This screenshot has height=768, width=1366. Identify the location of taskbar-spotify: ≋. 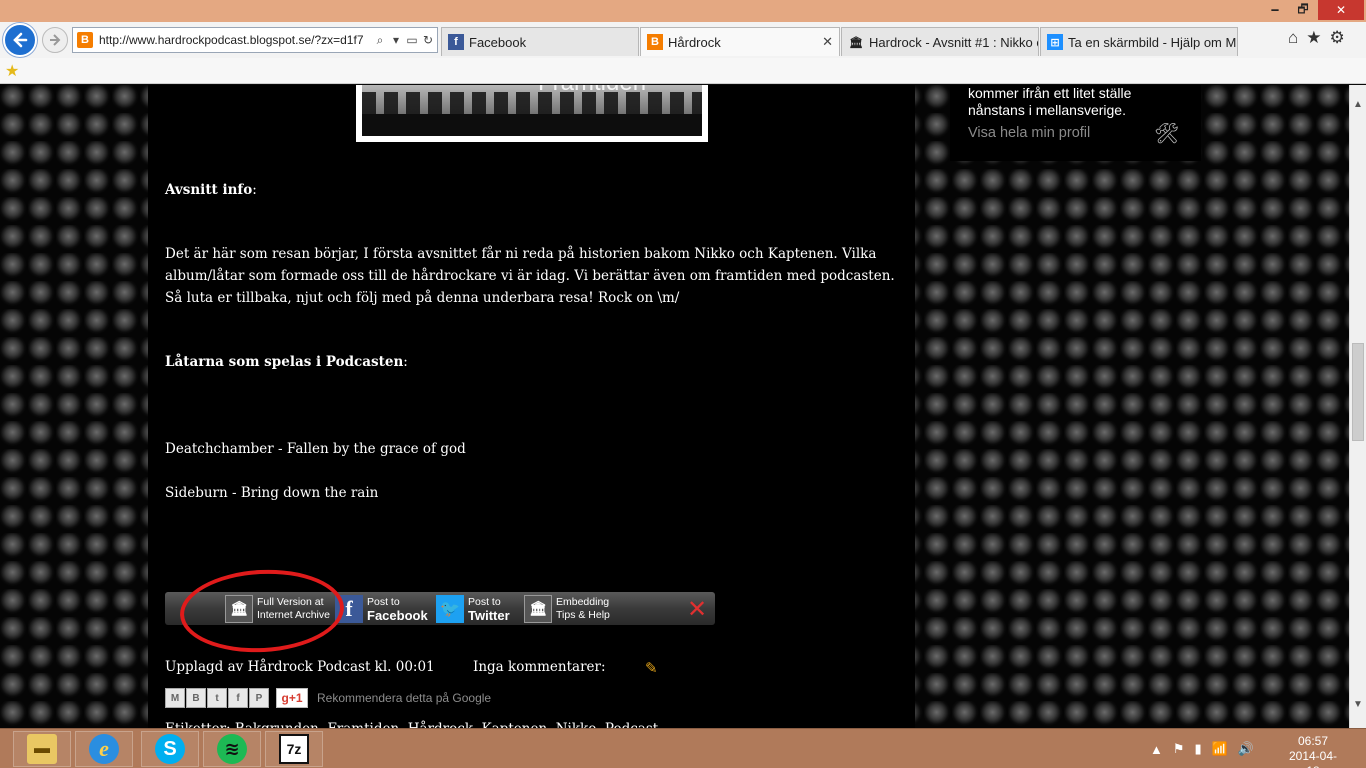
(232, 749).